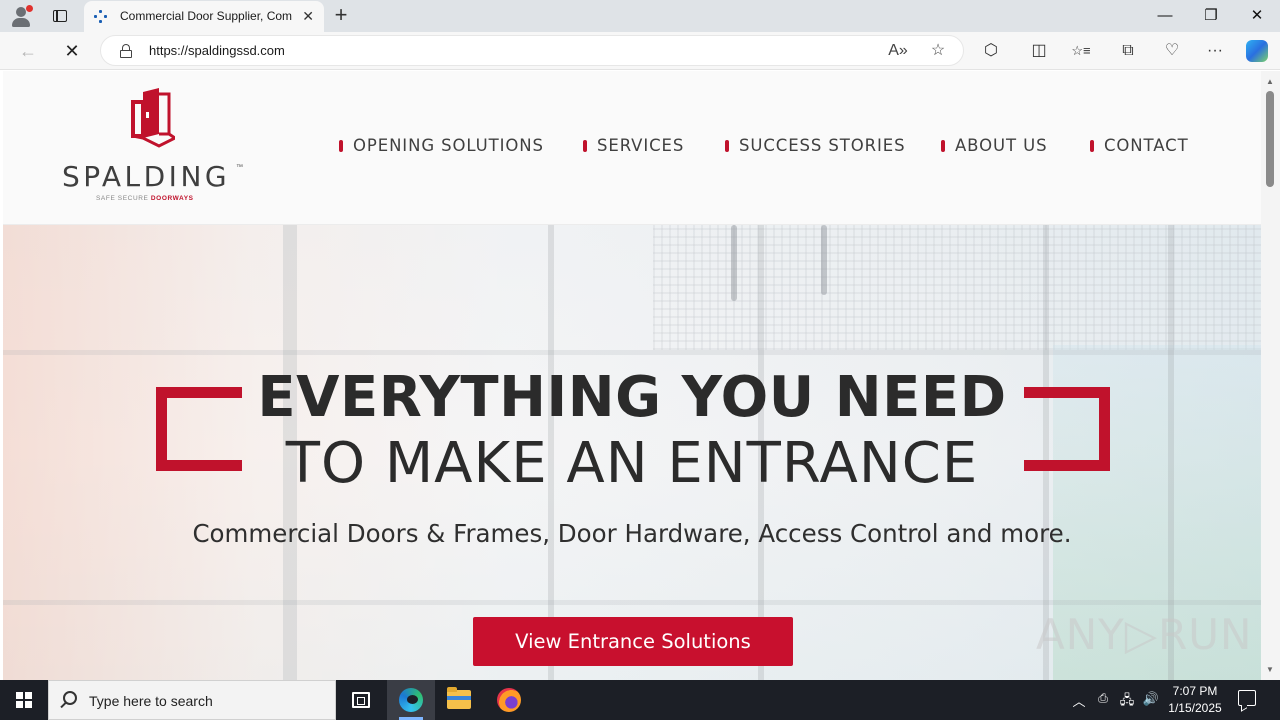 This screenshot has height=720, width=1280. Describe the element at coordinates (145, 198) in the screenshot. I see `logo-tagline: SAFE SECURE DOORWAYS` at that location.